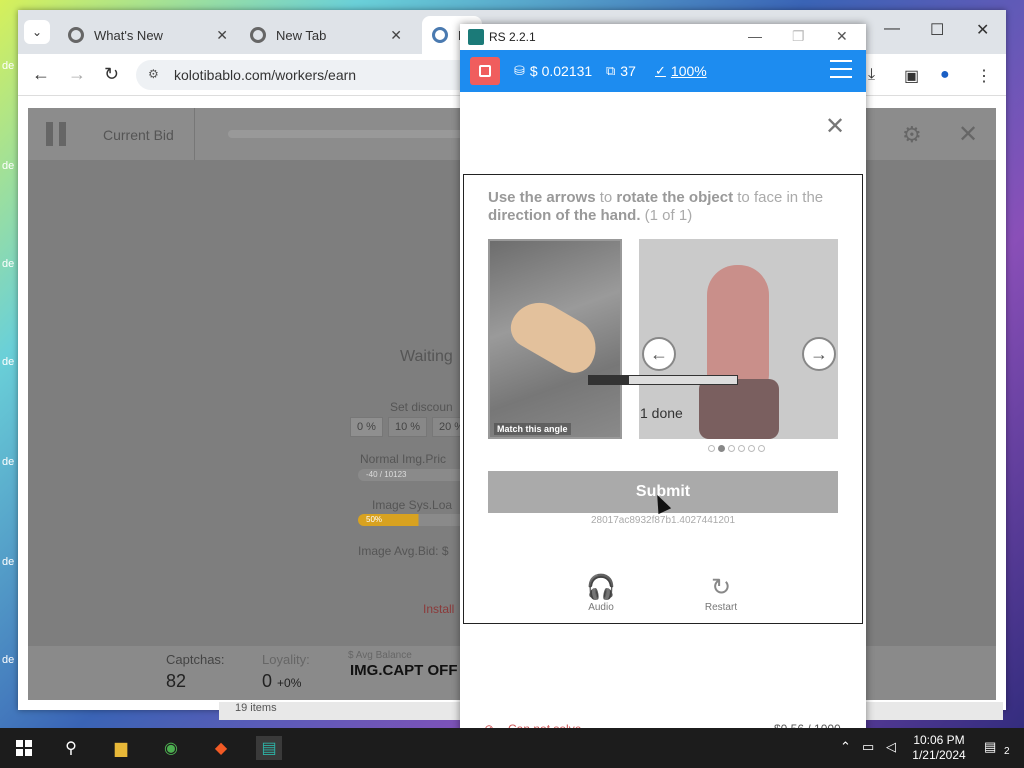 The height and width of the screenshot is (768, 1024). I want to click on hand-shape, so click(555, 336).